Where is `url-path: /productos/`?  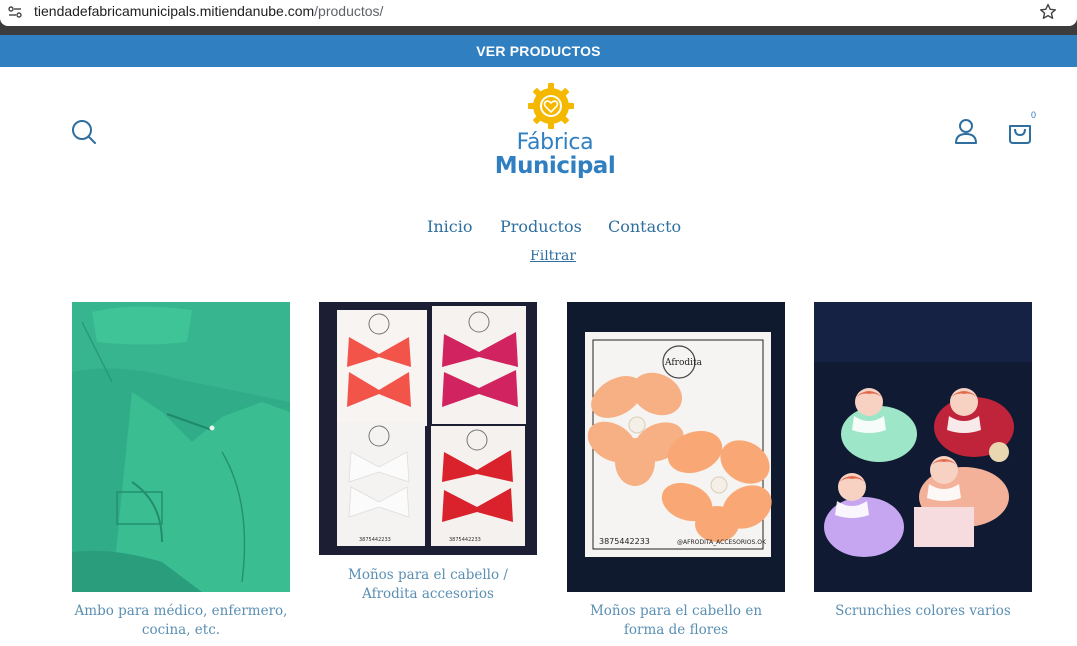
url-path: /productos/ is located at coordinates (349, 11).